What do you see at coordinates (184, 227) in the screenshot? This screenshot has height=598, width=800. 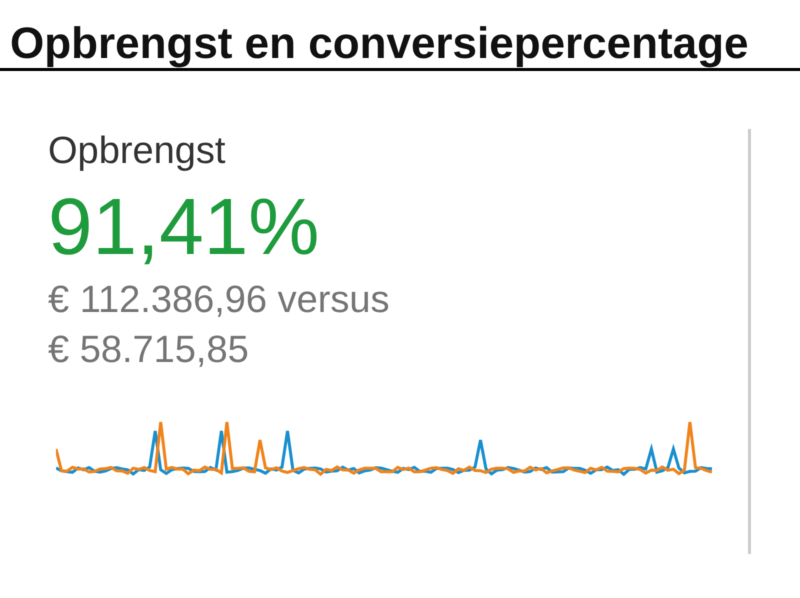 I see `metric-value: 91,41%` at bounding box center [184, 227].